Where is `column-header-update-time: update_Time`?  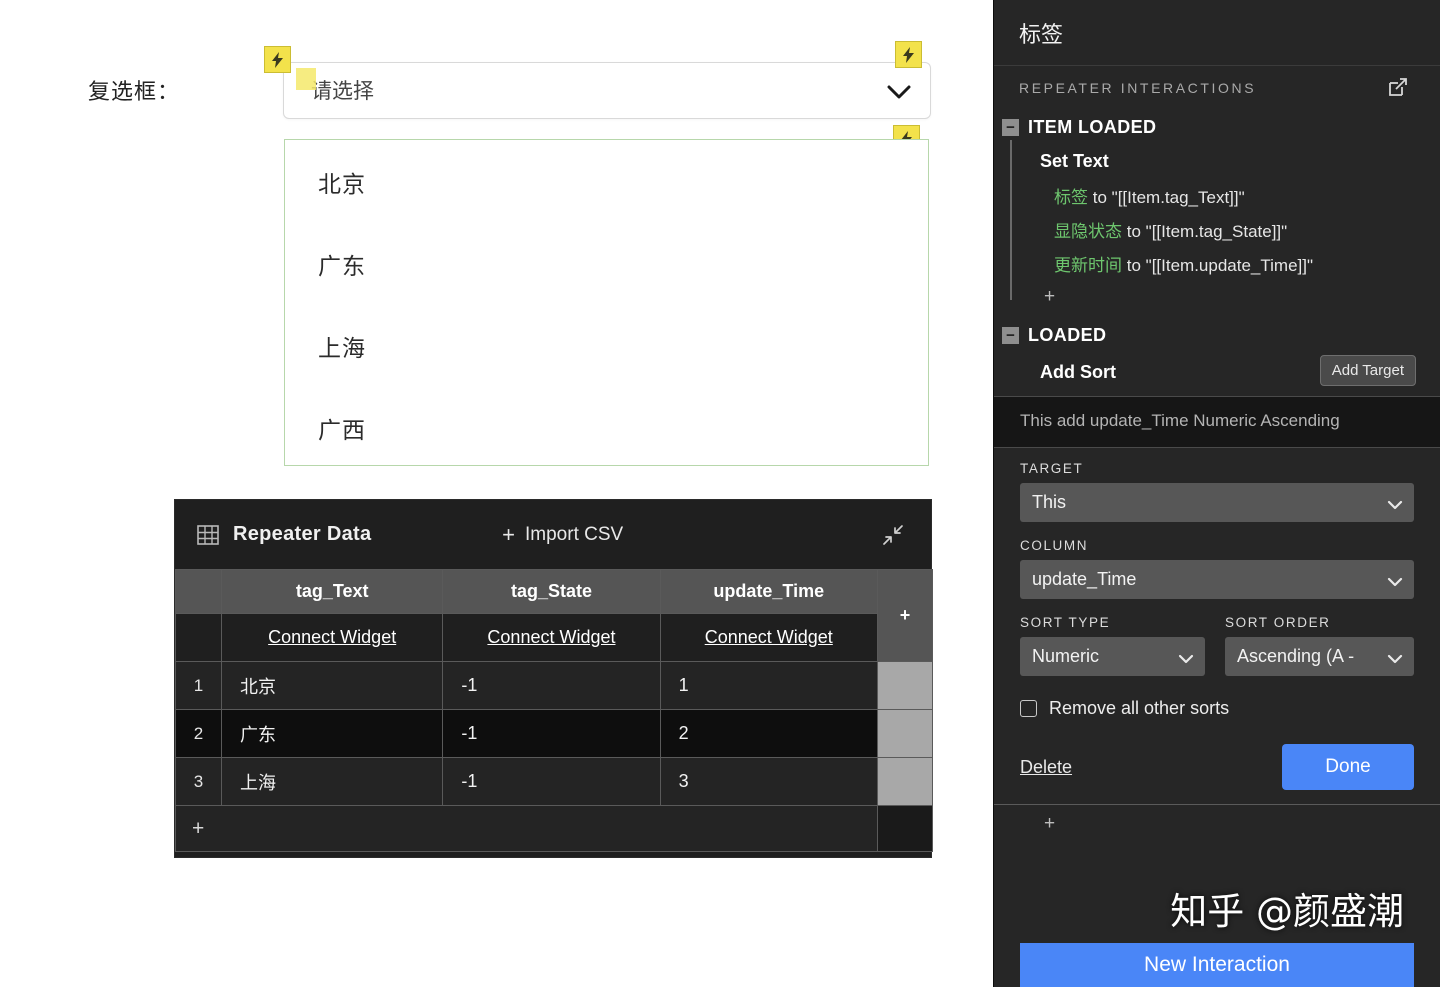 column-header-update-time: update_Time is located at coordinates (768, 591).